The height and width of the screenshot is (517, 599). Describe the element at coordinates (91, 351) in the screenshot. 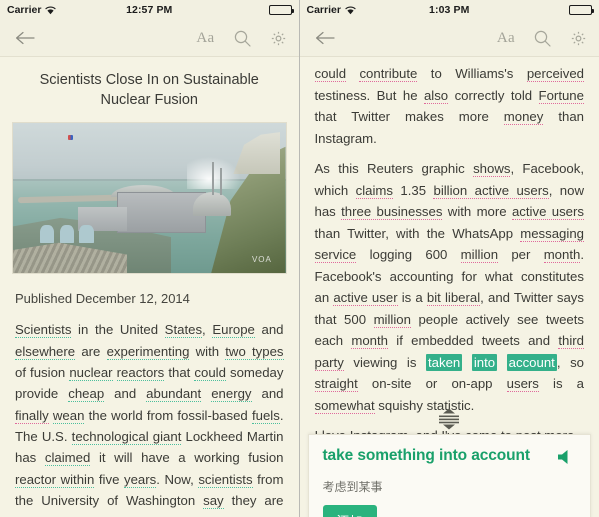

I see `plain-text: are` at that location.